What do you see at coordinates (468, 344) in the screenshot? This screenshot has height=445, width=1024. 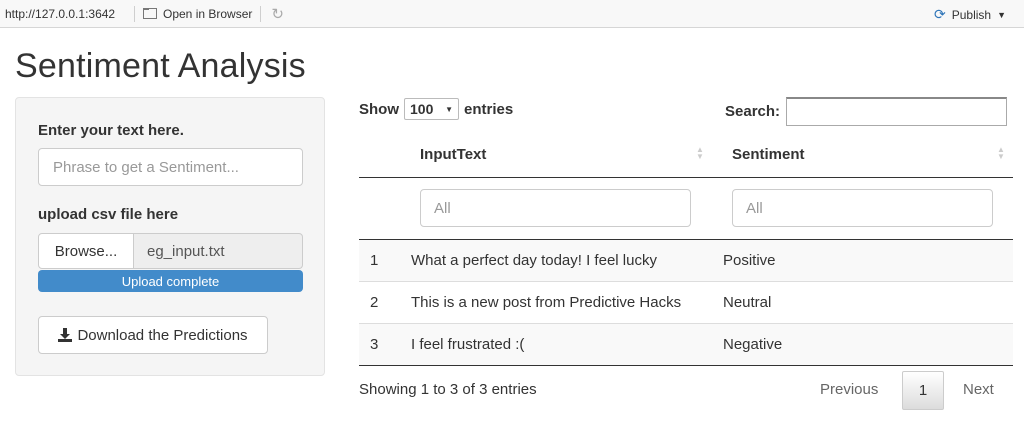 I see `row-text: I feel frustrated :(` at bounding box center [468, 344].